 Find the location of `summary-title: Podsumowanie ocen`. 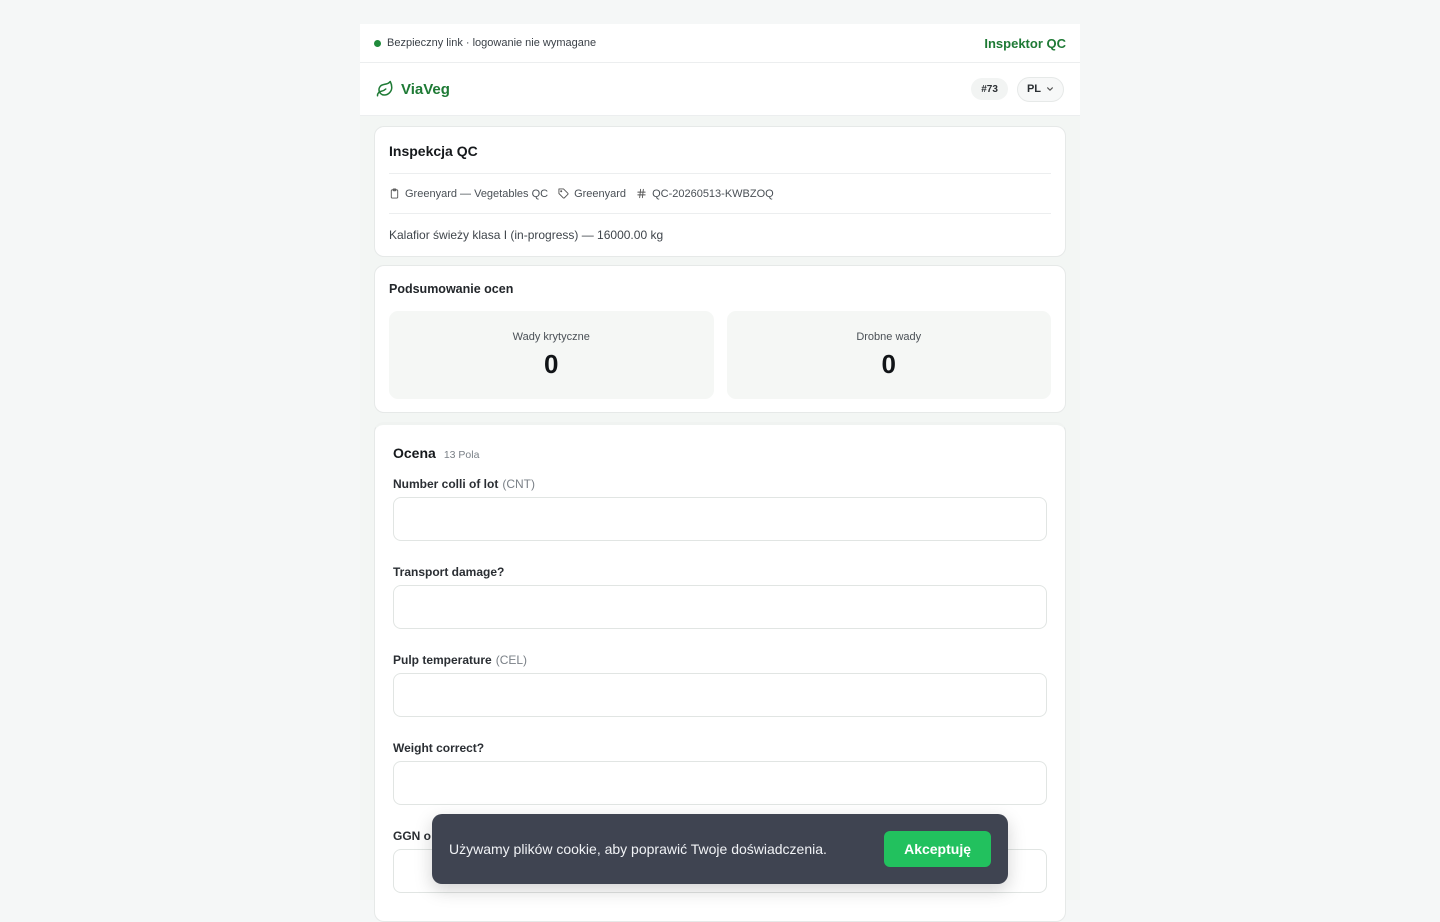

summary-title: Podsumowanie ocen is located at coordinates (451, 289).